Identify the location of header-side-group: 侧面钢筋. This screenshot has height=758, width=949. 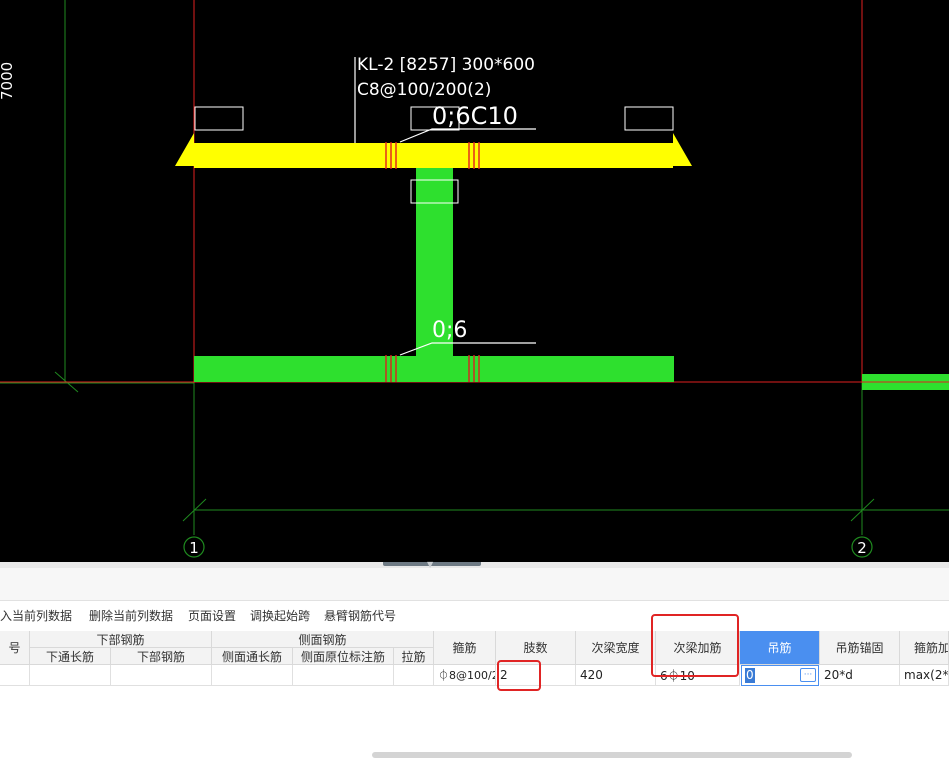
(323, 639).